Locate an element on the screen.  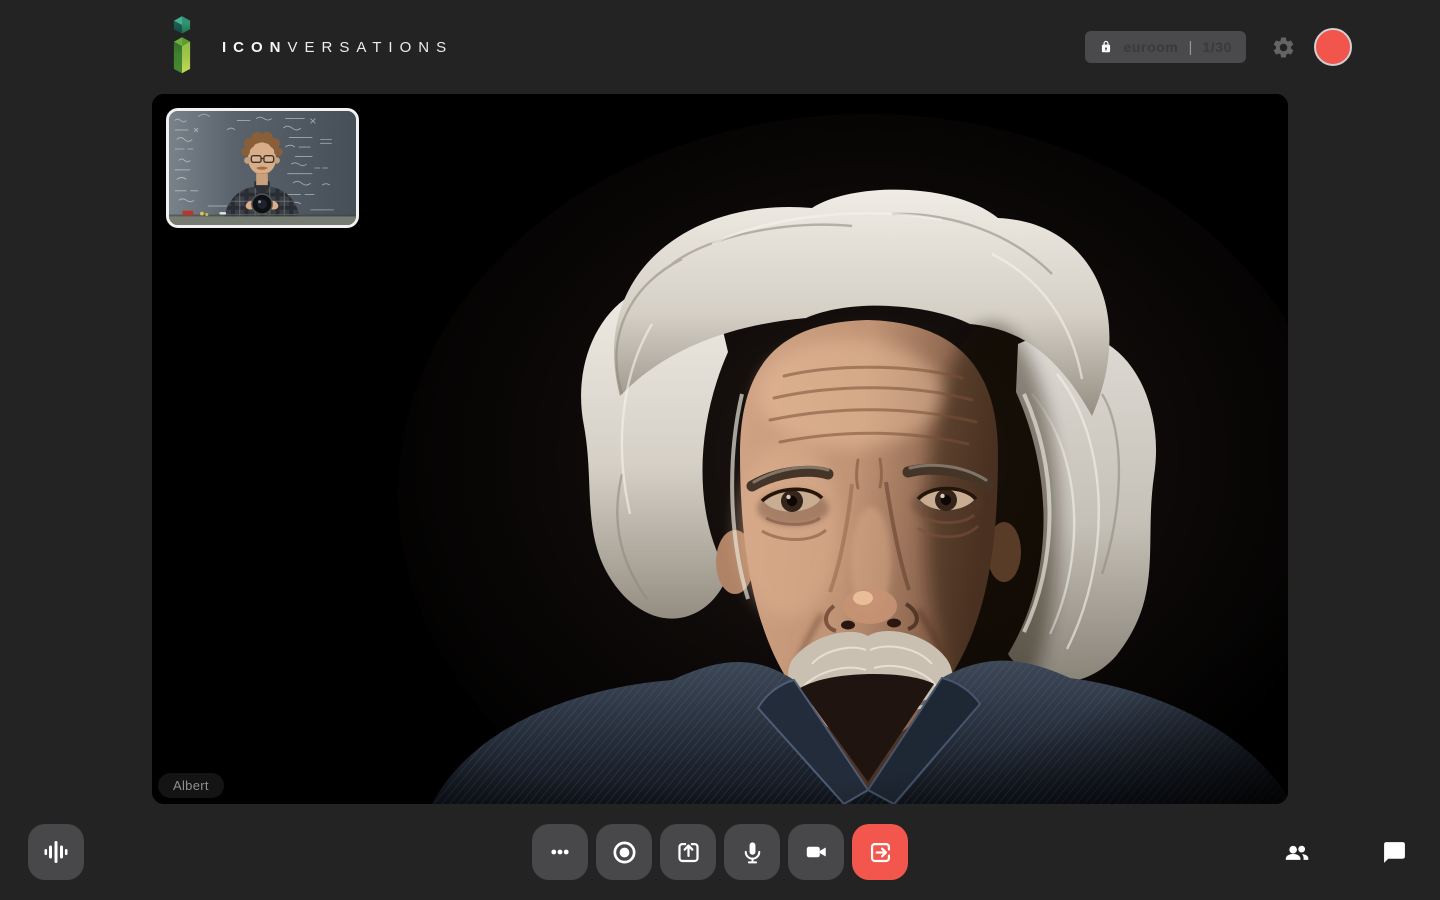
room-capacity: 1/30 is located at coordinates (1217, 47).